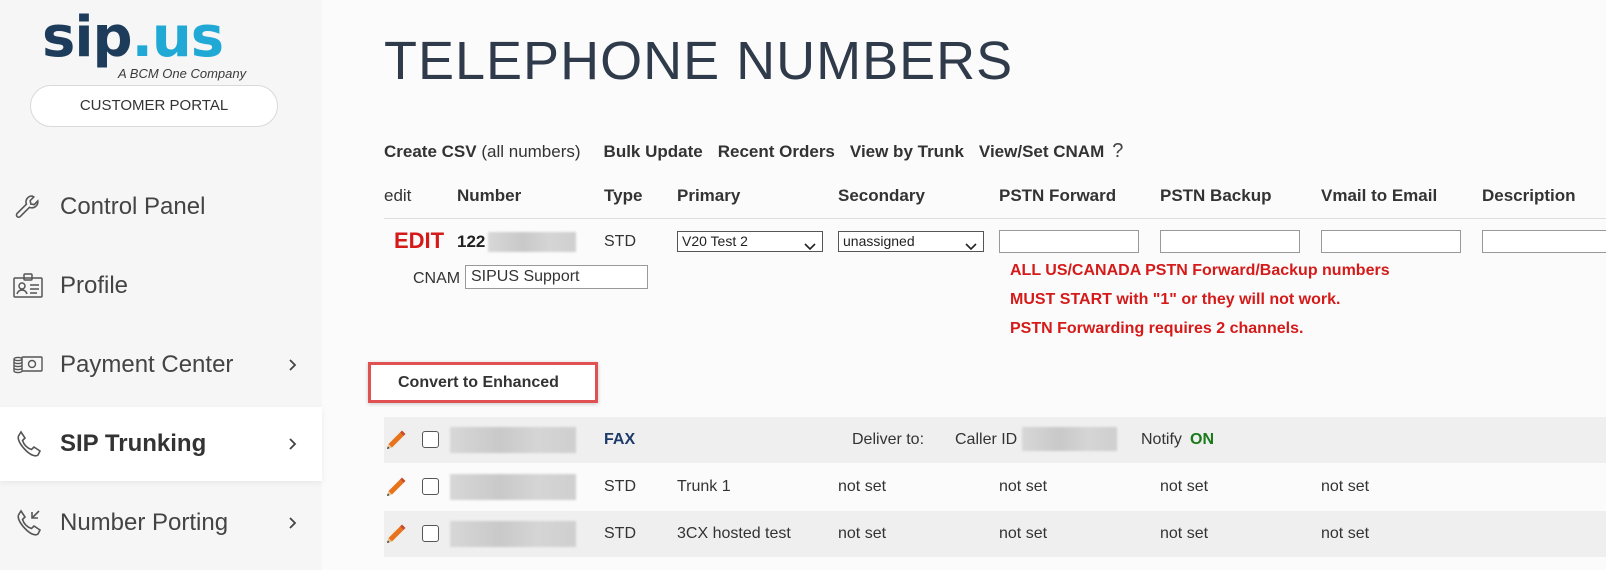 The image size is (1606, 570). What do you see at coordinates (437, 278) in the screenshot?
I see `cnam-label: CNAM` at bounding box center [437, 278].